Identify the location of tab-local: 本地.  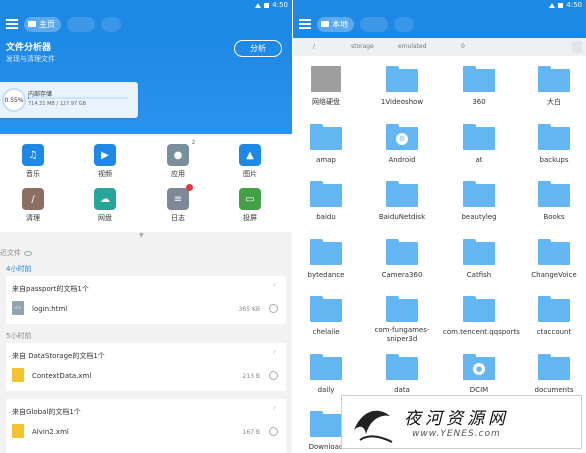
(335, 24).